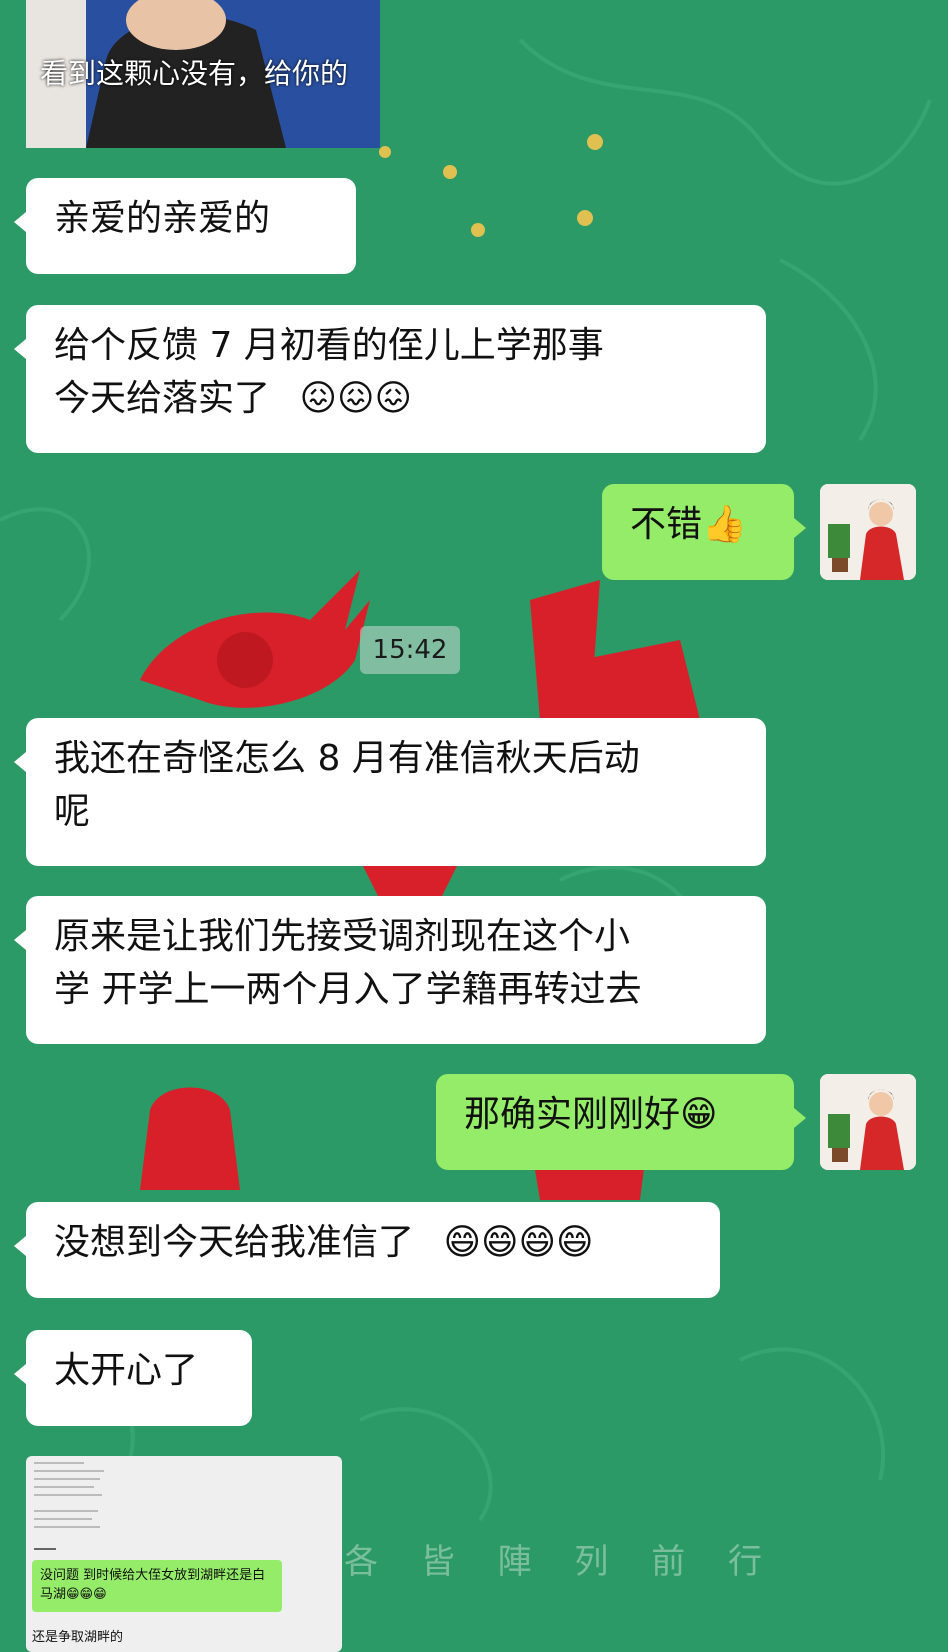  I want to click on message-text-line: 原来是让我们先接受调剂现在这个小, so click(342, 936).